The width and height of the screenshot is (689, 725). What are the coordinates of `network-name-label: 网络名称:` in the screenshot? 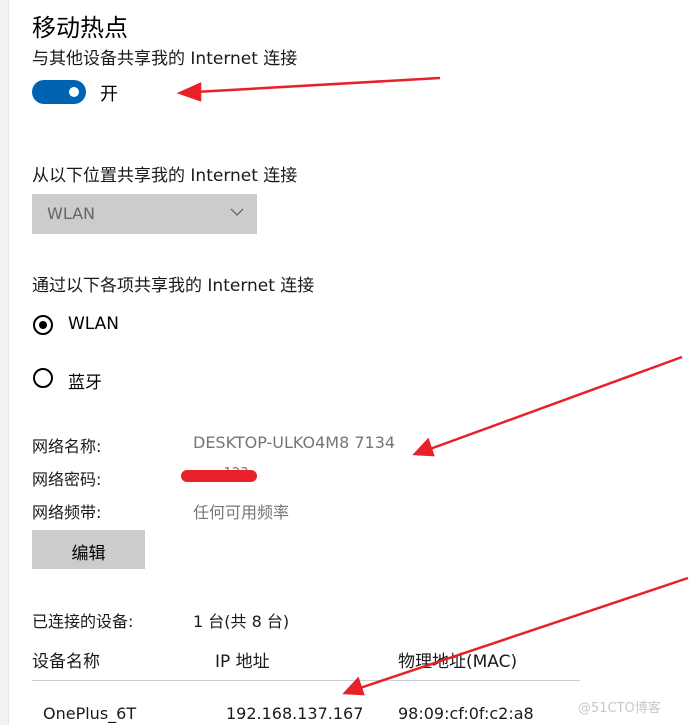 It's located at (67, 446).